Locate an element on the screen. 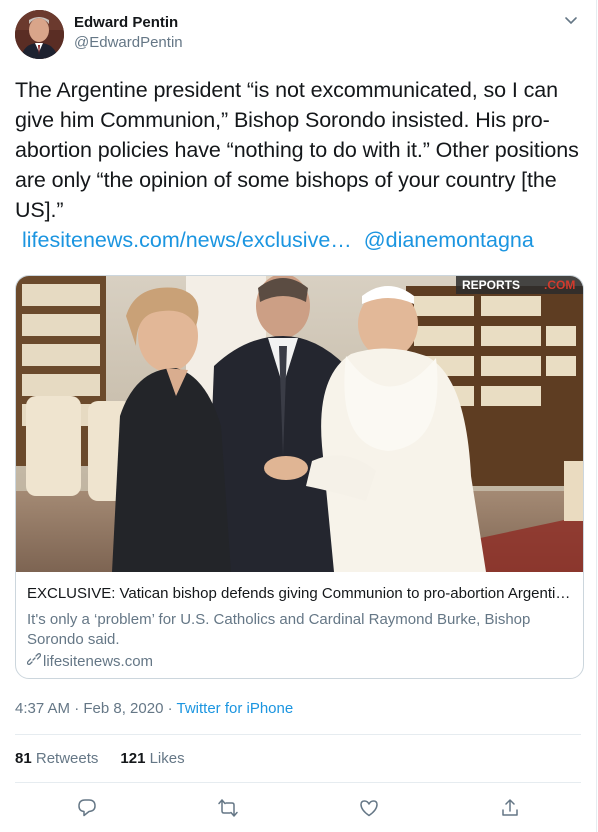 This screenshot has width=598, height=832. chevron-down-icon is located at coordinates (571, 21).